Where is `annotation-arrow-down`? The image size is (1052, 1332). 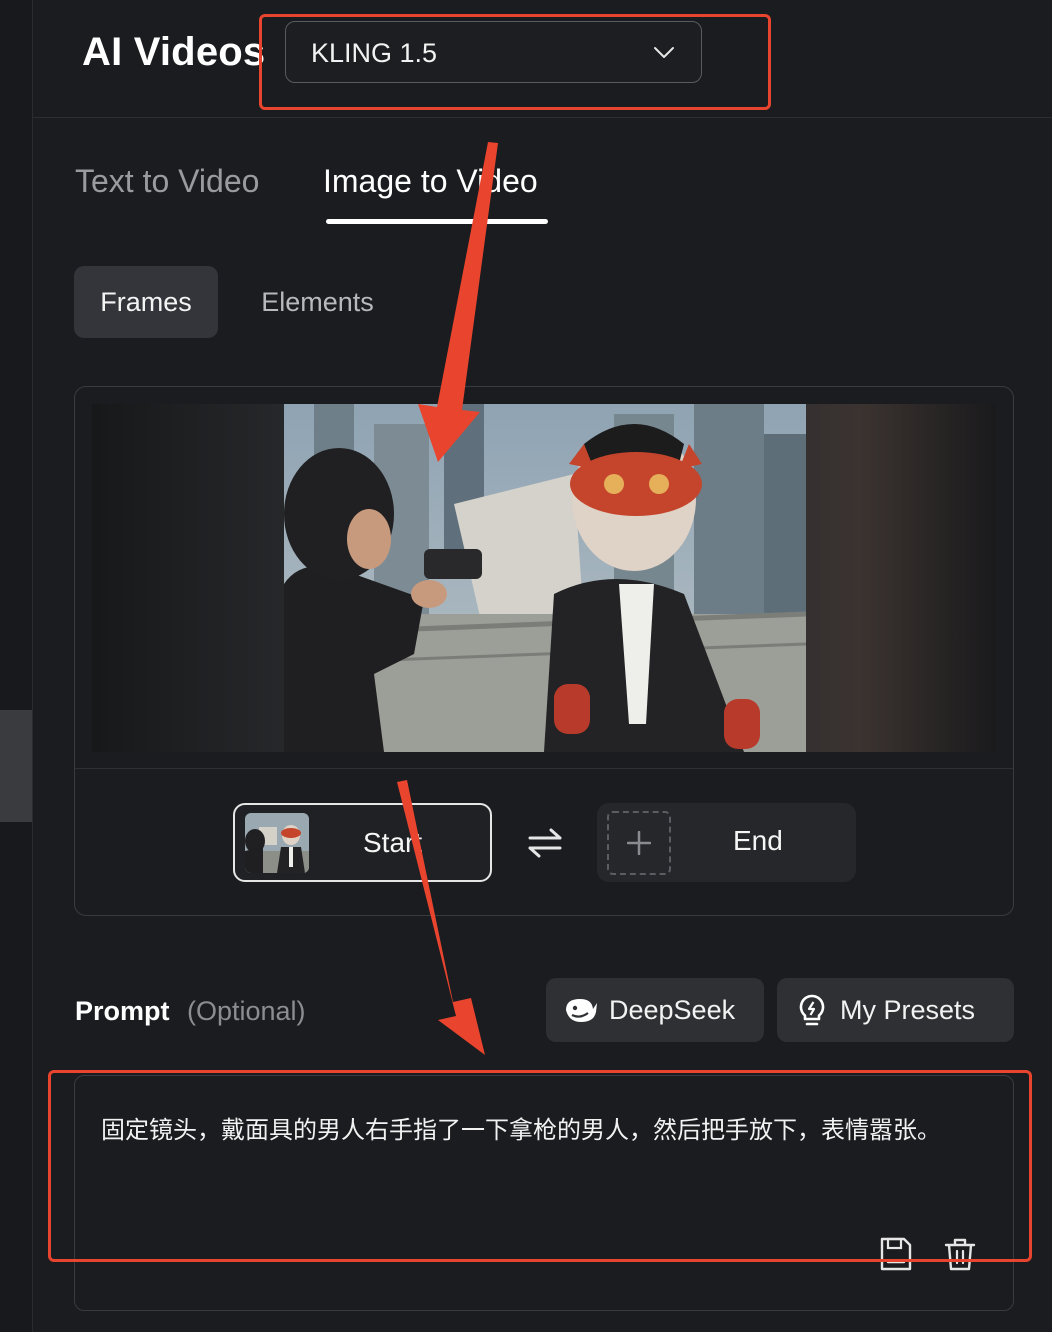 annotation-arrow-down is located at coordinates (441, 917).